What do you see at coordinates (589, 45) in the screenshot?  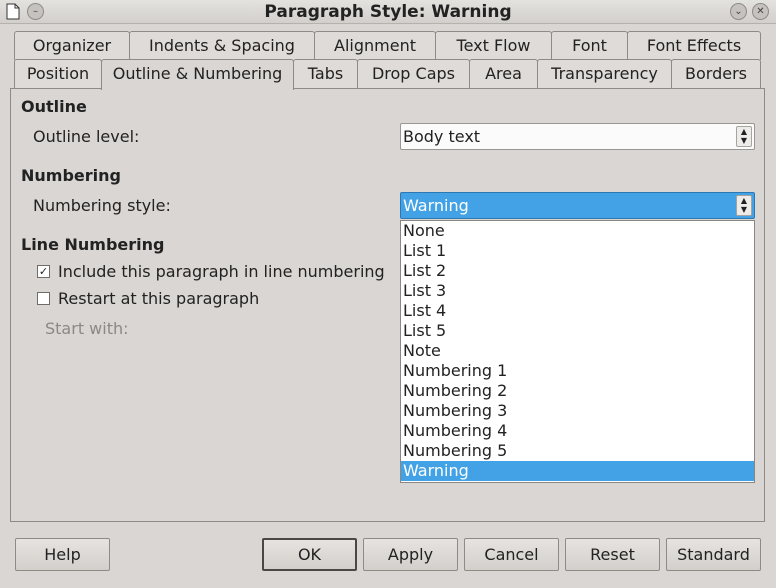 I see `tab-font: Font` at bounding box center [589, 45].